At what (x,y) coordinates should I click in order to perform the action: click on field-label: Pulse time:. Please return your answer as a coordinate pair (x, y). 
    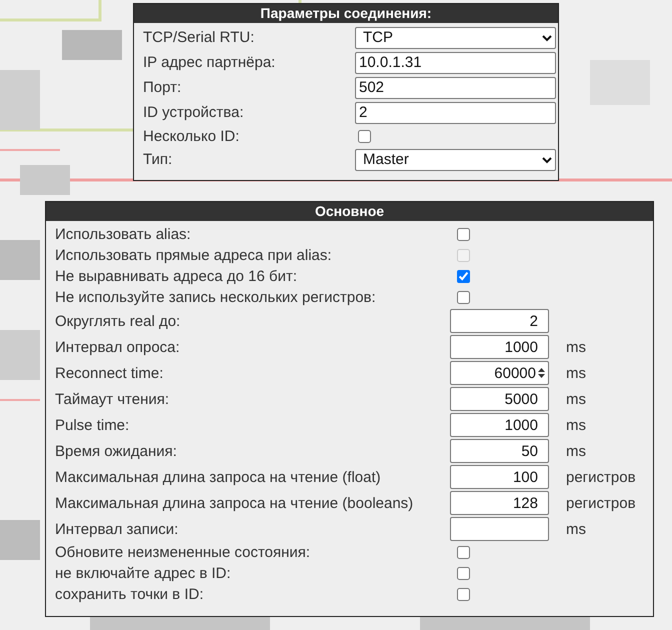
    Looking at the image, I should click on (92, 425).